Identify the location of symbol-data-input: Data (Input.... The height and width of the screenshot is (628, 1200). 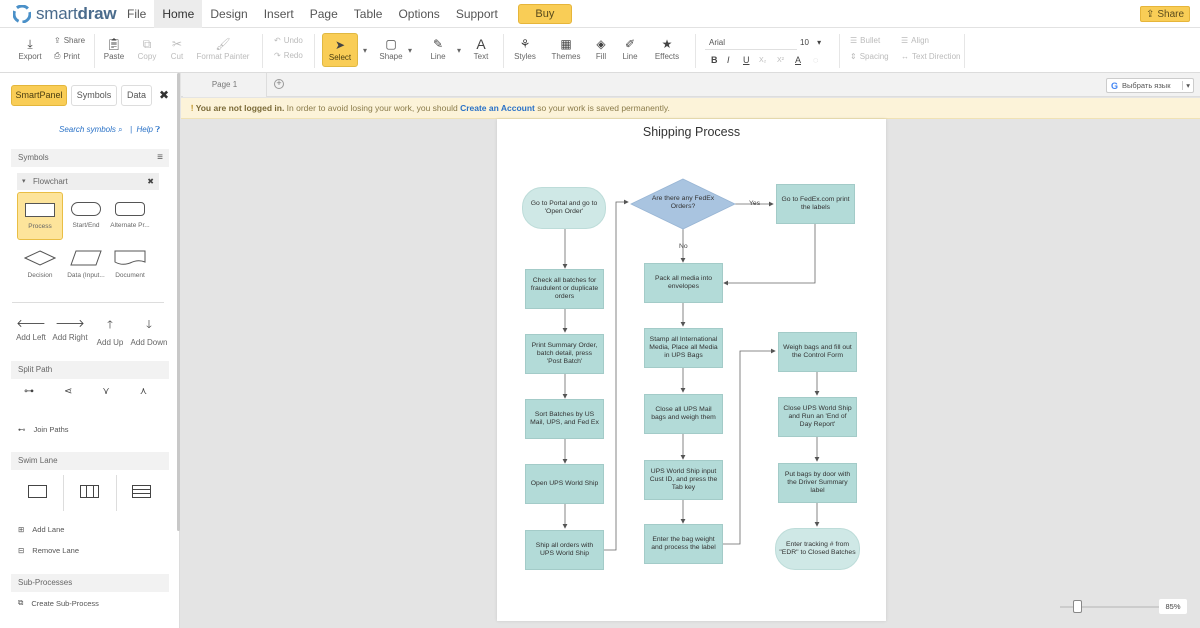
(86, 264).